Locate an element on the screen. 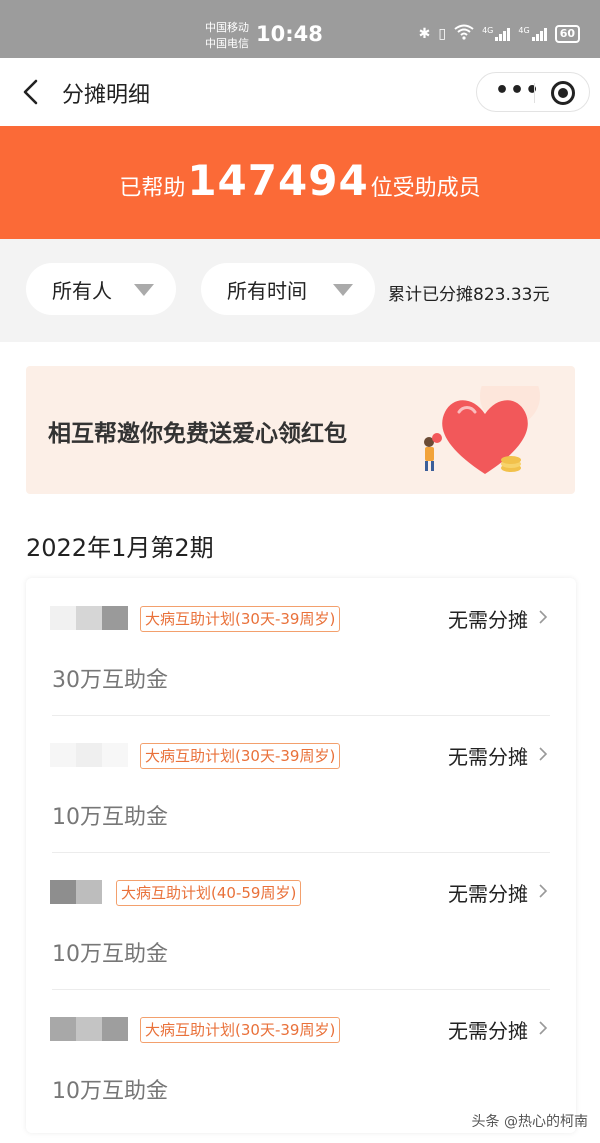 This screenshot has height=1143, width=600. total-shared-amount: 累计已分摊823.33元 is located at coordinates (469, 295).